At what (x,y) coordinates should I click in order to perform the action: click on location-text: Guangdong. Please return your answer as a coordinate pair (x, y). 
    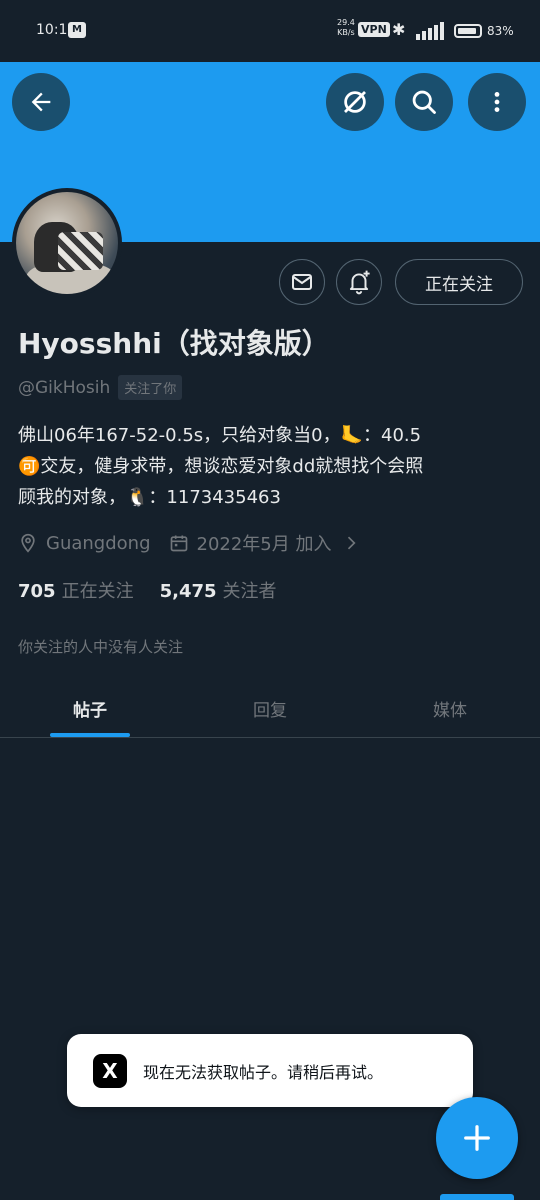
    Looking at the image, I should click on (98, 543).